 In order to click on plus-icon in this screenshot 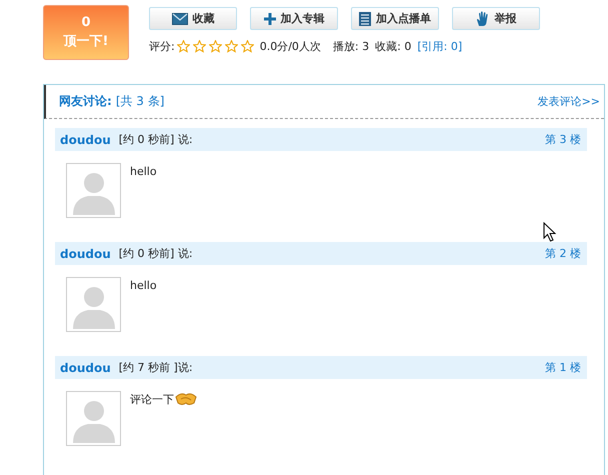, I will do `click(270, 18)`.